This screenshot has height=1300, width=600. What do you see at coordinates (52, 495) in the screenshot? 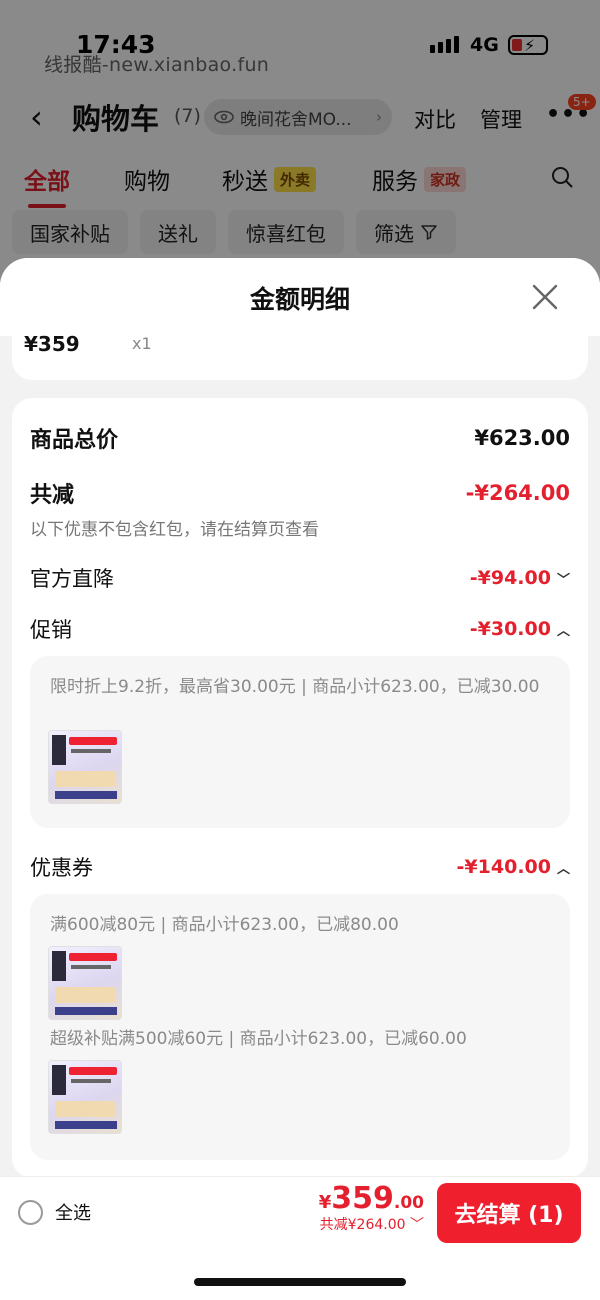
I see `total-reduction-label: 共减` at bounding box center [52, 495].